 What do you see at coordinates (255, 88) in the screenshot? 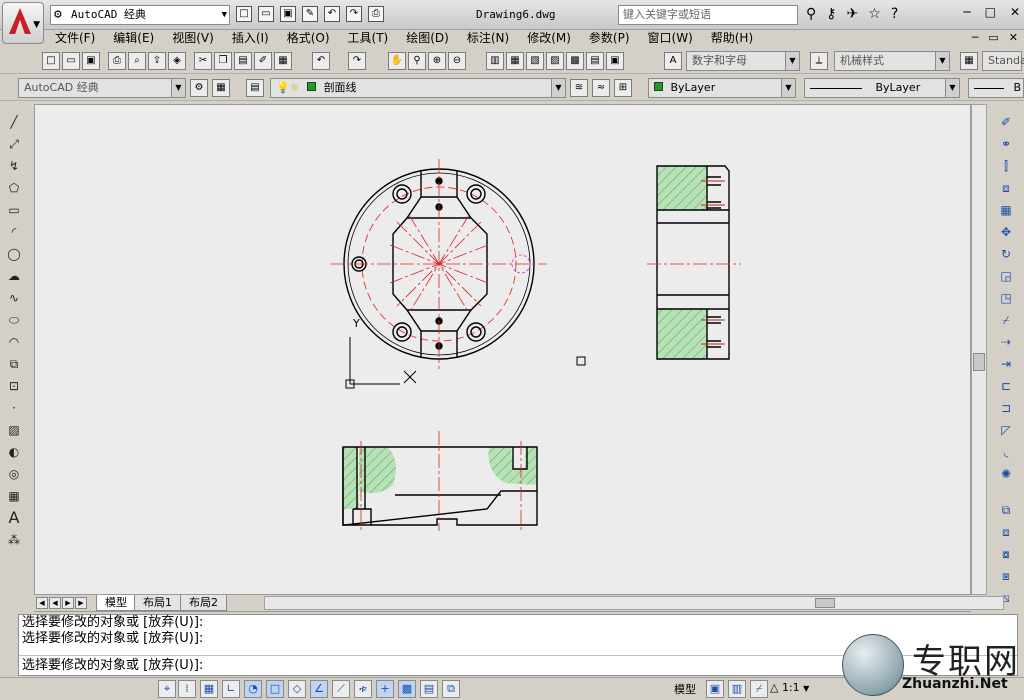
I see `layer-manager-icon: ▤` at bounding box center [255, 88].